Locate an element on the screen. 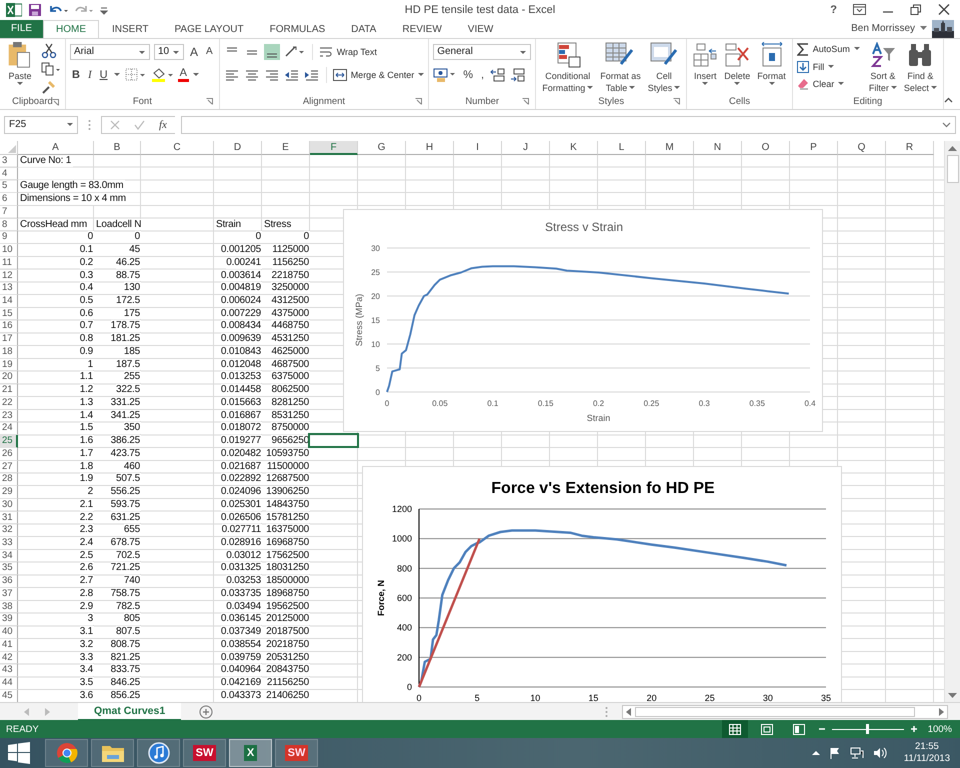 This screenshot has height=768, width=960. ribbon-tab: PAGE LAYOUT is located at coordinates (209, 29).